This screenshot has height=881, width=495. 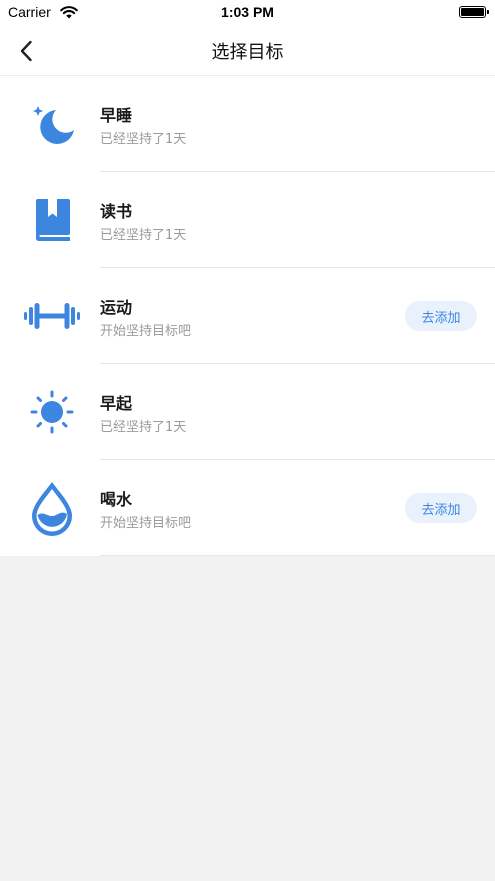 I want to click on goal-item-wake-early: 早起 已经坚持了1天, so click(x=247, y=412).